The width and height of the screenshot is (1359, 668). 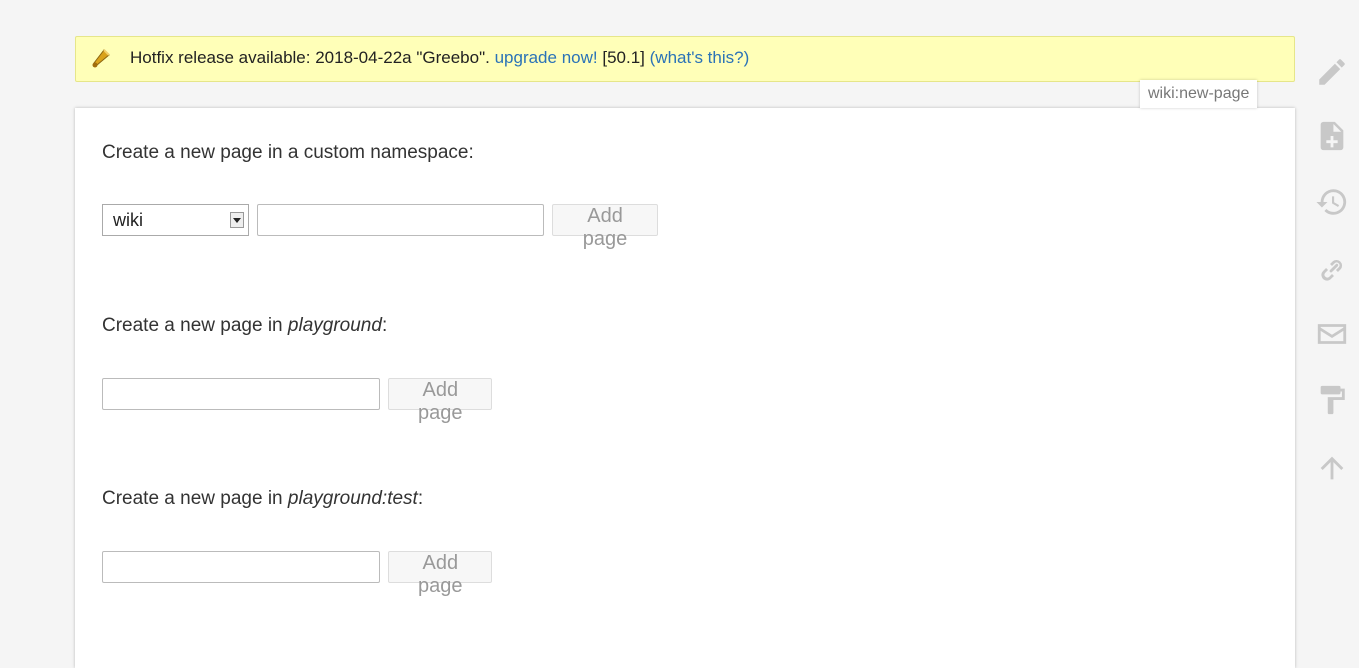 I want to click on upgrade-now-link: upgrade now!, so click(x=546, y=57).